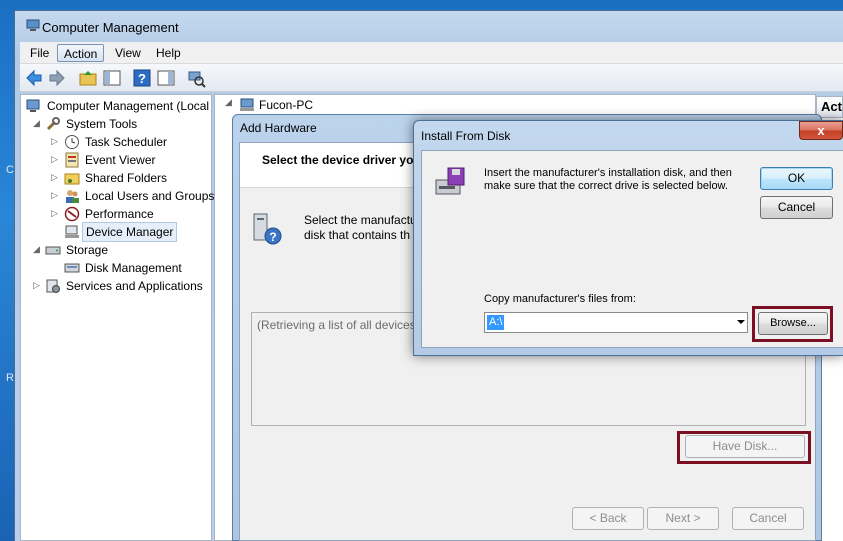 The height and width of the screenshot is (541, 843). What do you see at coordinates (72, 231) in the screenshot?
I see `device-manager-icon` at bounding box center [72, 231].